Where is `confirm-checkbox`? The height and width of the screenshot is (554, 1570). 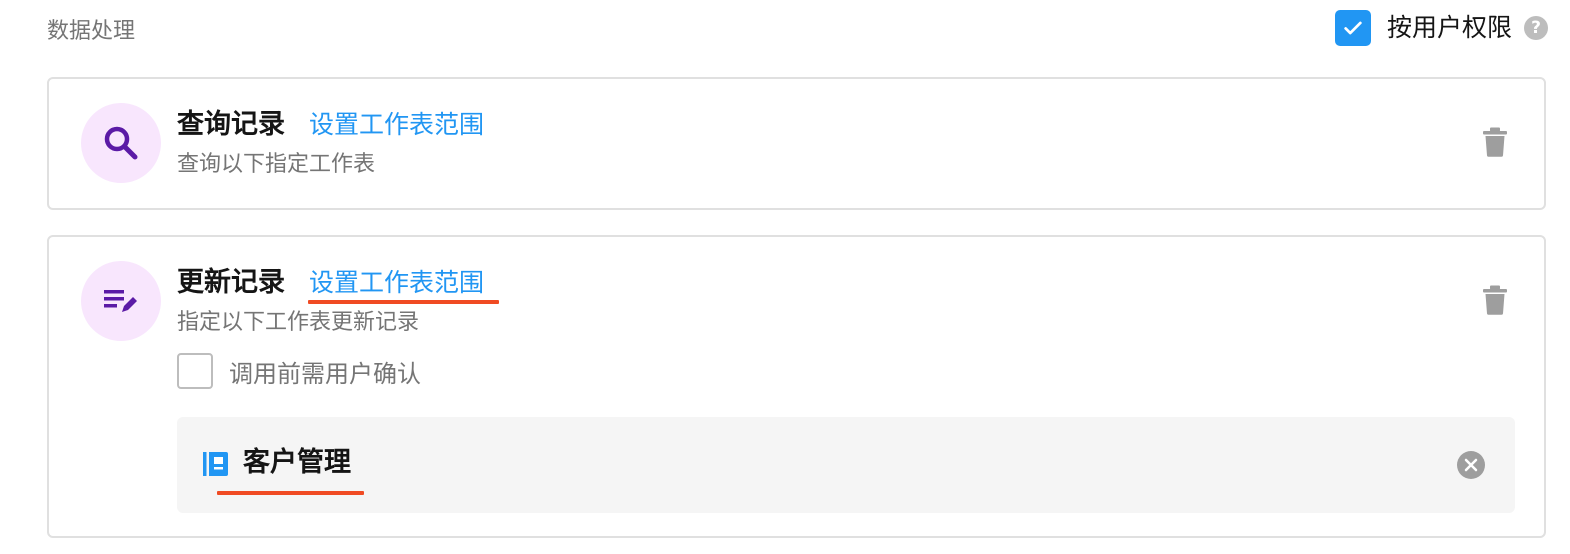 confirm-checkbox is located at coordinates (195, 371).